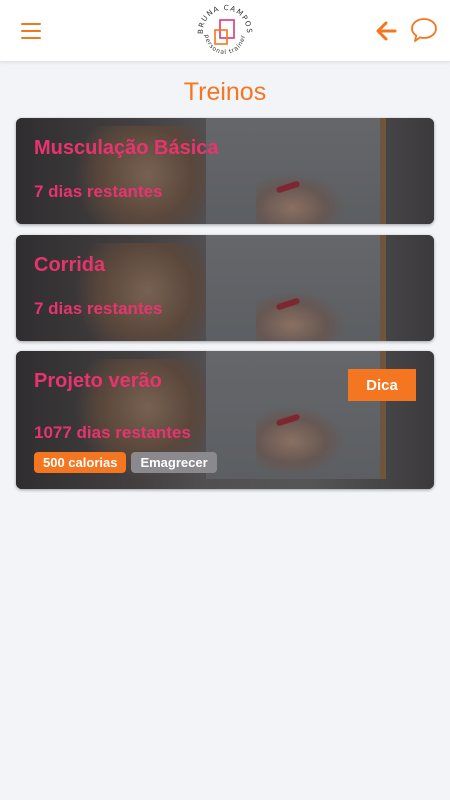 The height and width of the screenshot is (800, 450). I want to click on arrow-left-icon, so click(386, 31).